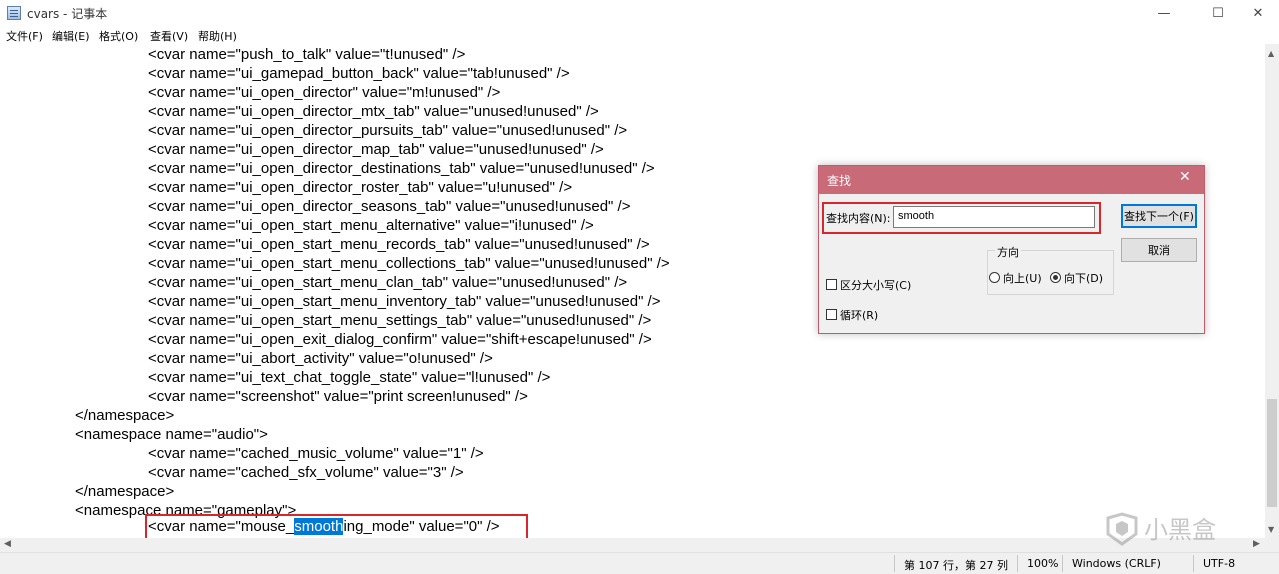 This screenshot has height=574, width=1279. What do you see at coordinates (1159, 216) in the screenshot?
I see `find-next-button: 查找下一个(F)` at bounding box center [1159, 216].